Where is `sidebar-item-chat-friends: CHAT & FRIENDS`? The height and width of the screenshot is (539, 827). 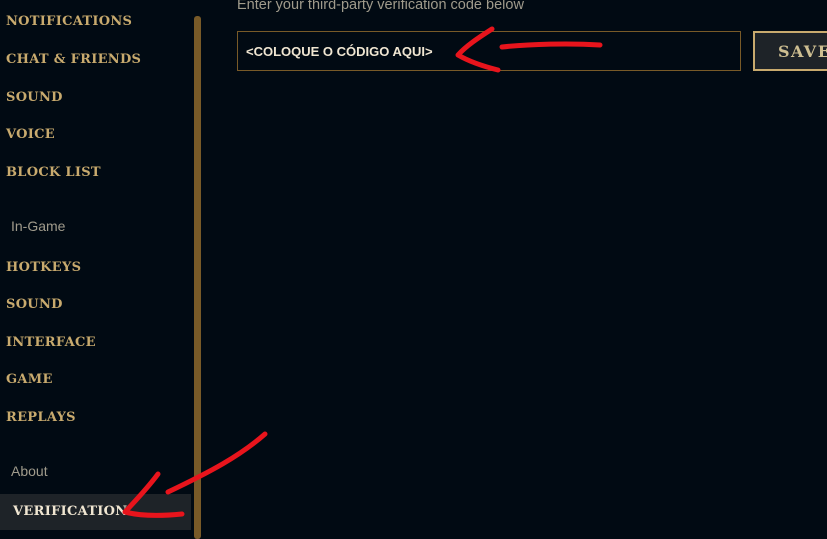
sidebar-item-chat-friends: CHAT & FRIENDS is located at coordinates (73, 59).